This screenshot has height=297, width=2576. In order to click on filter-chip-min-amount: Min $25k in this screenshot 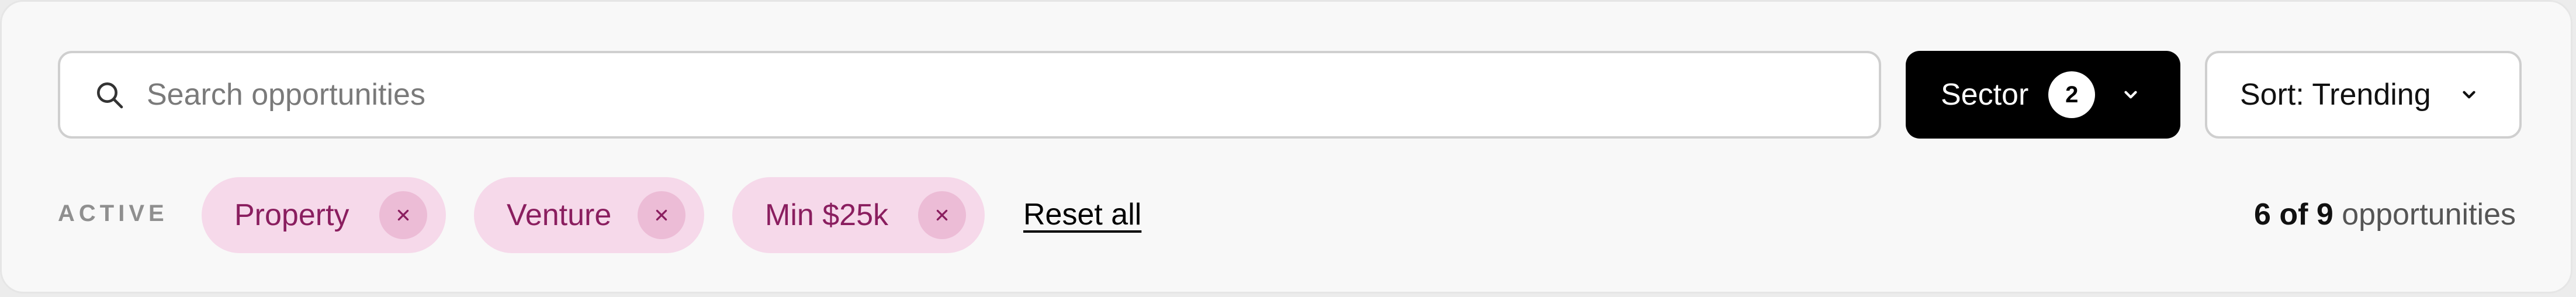, I will do `click(858, 215)`.